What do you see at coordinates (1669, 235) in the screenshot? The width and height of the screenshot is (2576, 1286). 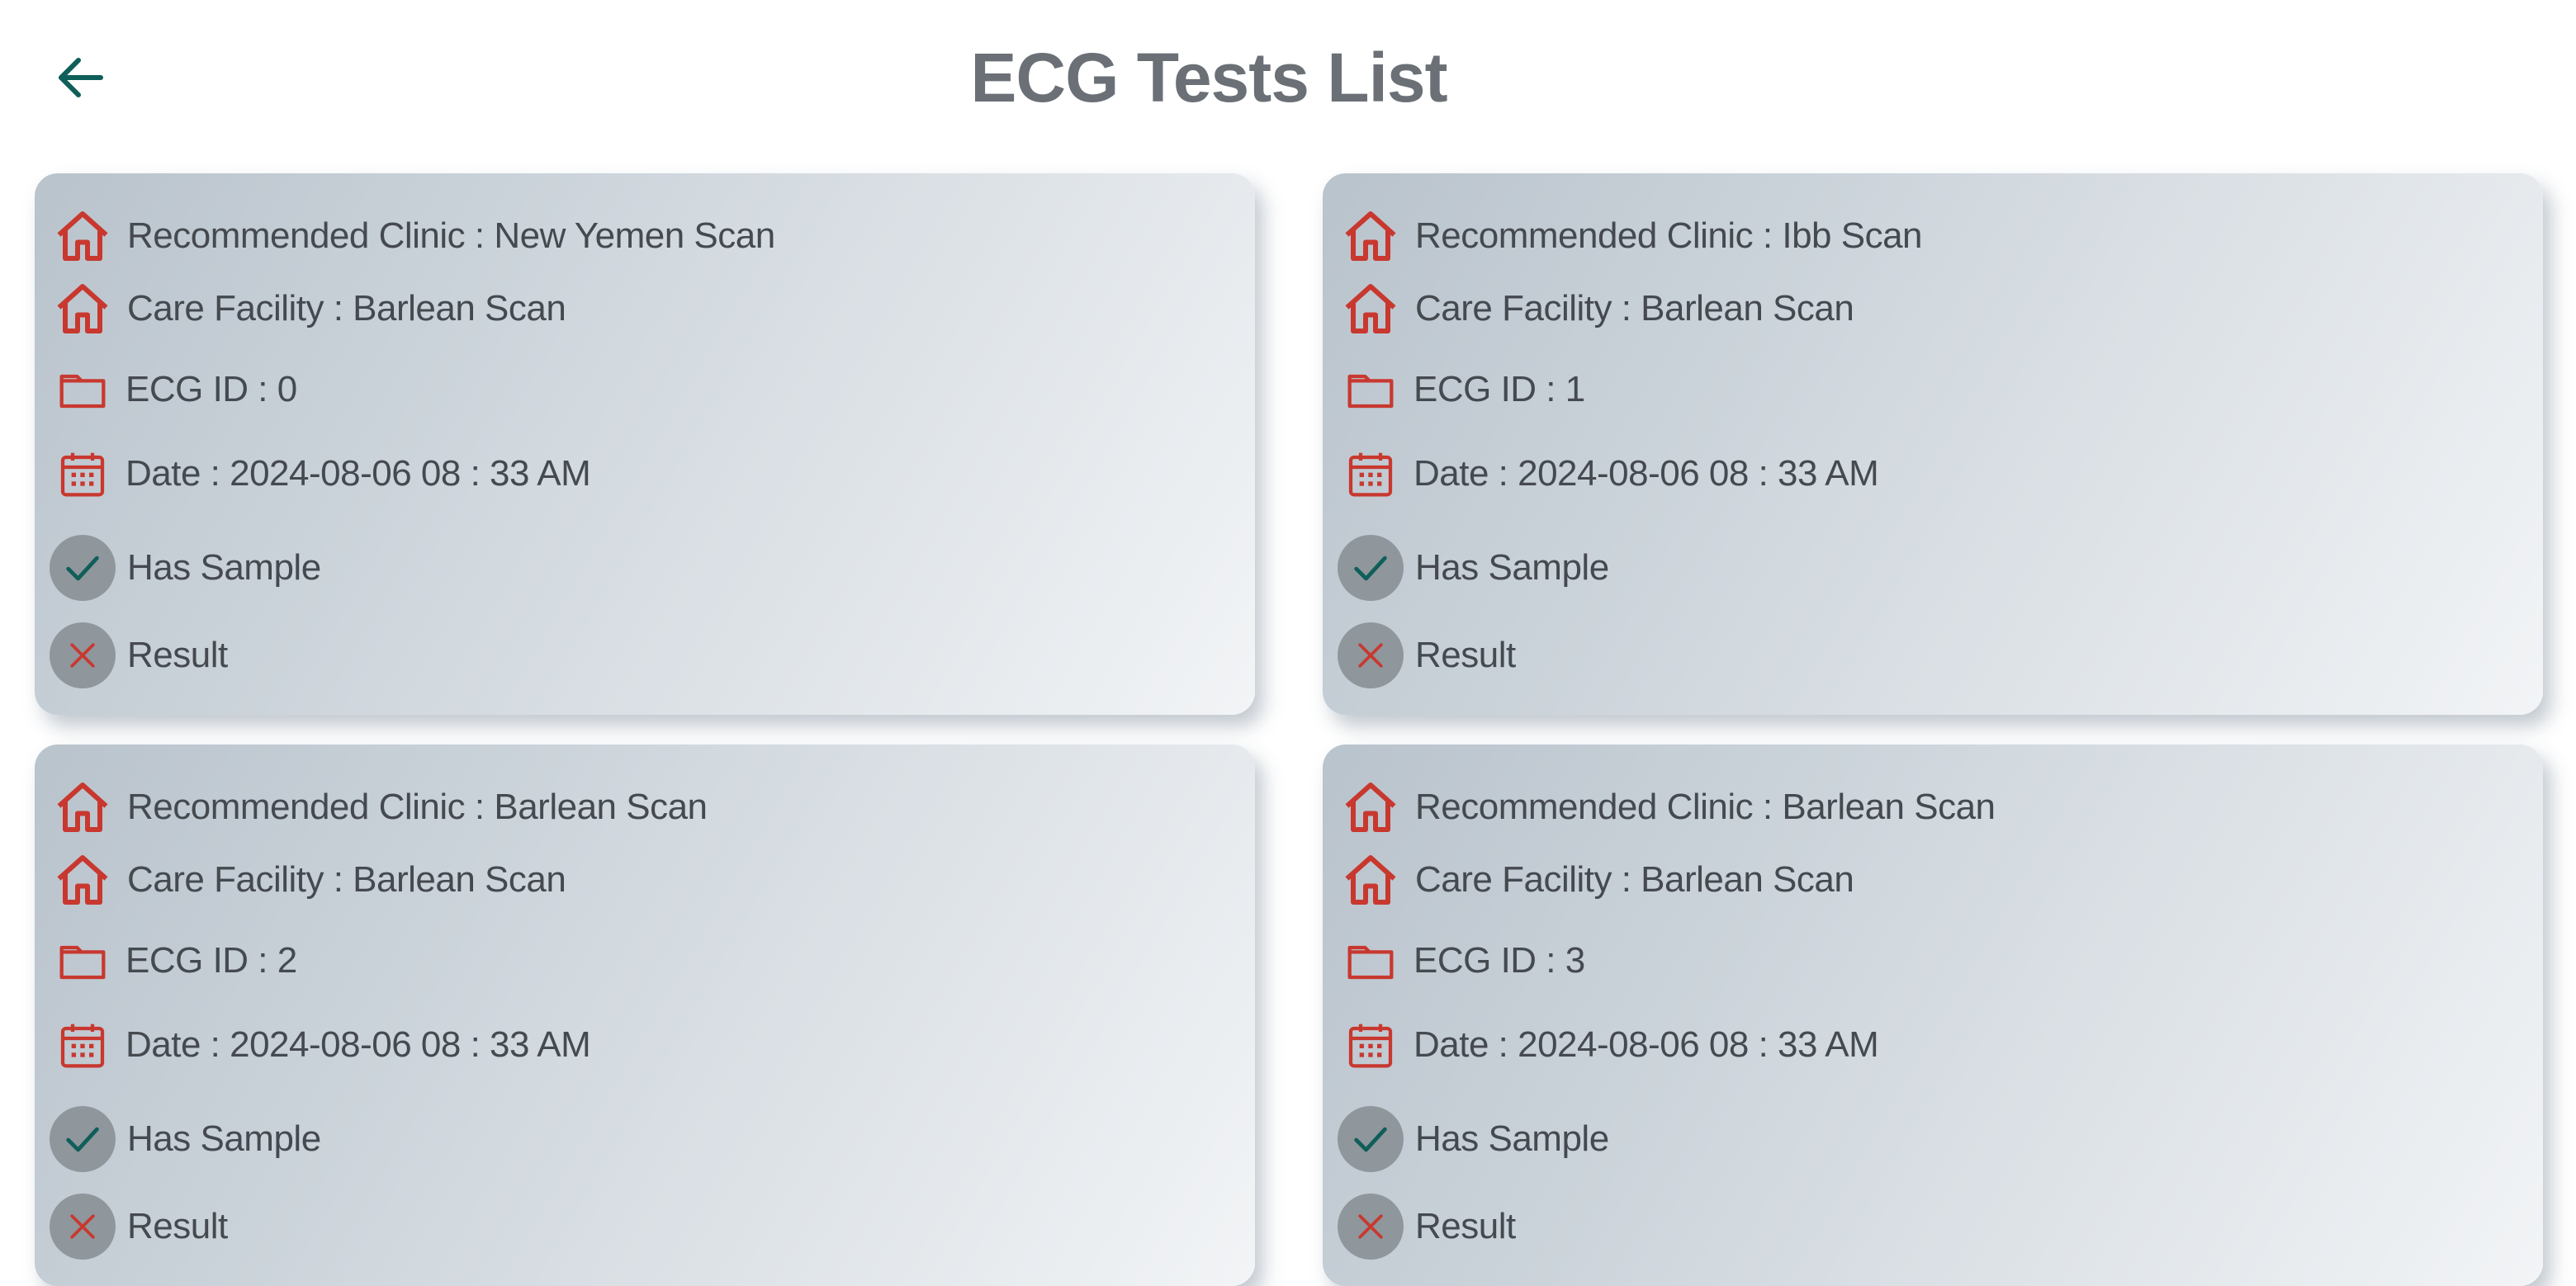 I see `recommended-clinic: Recommended Clinic : Ibb Scan` at bounding box center [1669, 235].